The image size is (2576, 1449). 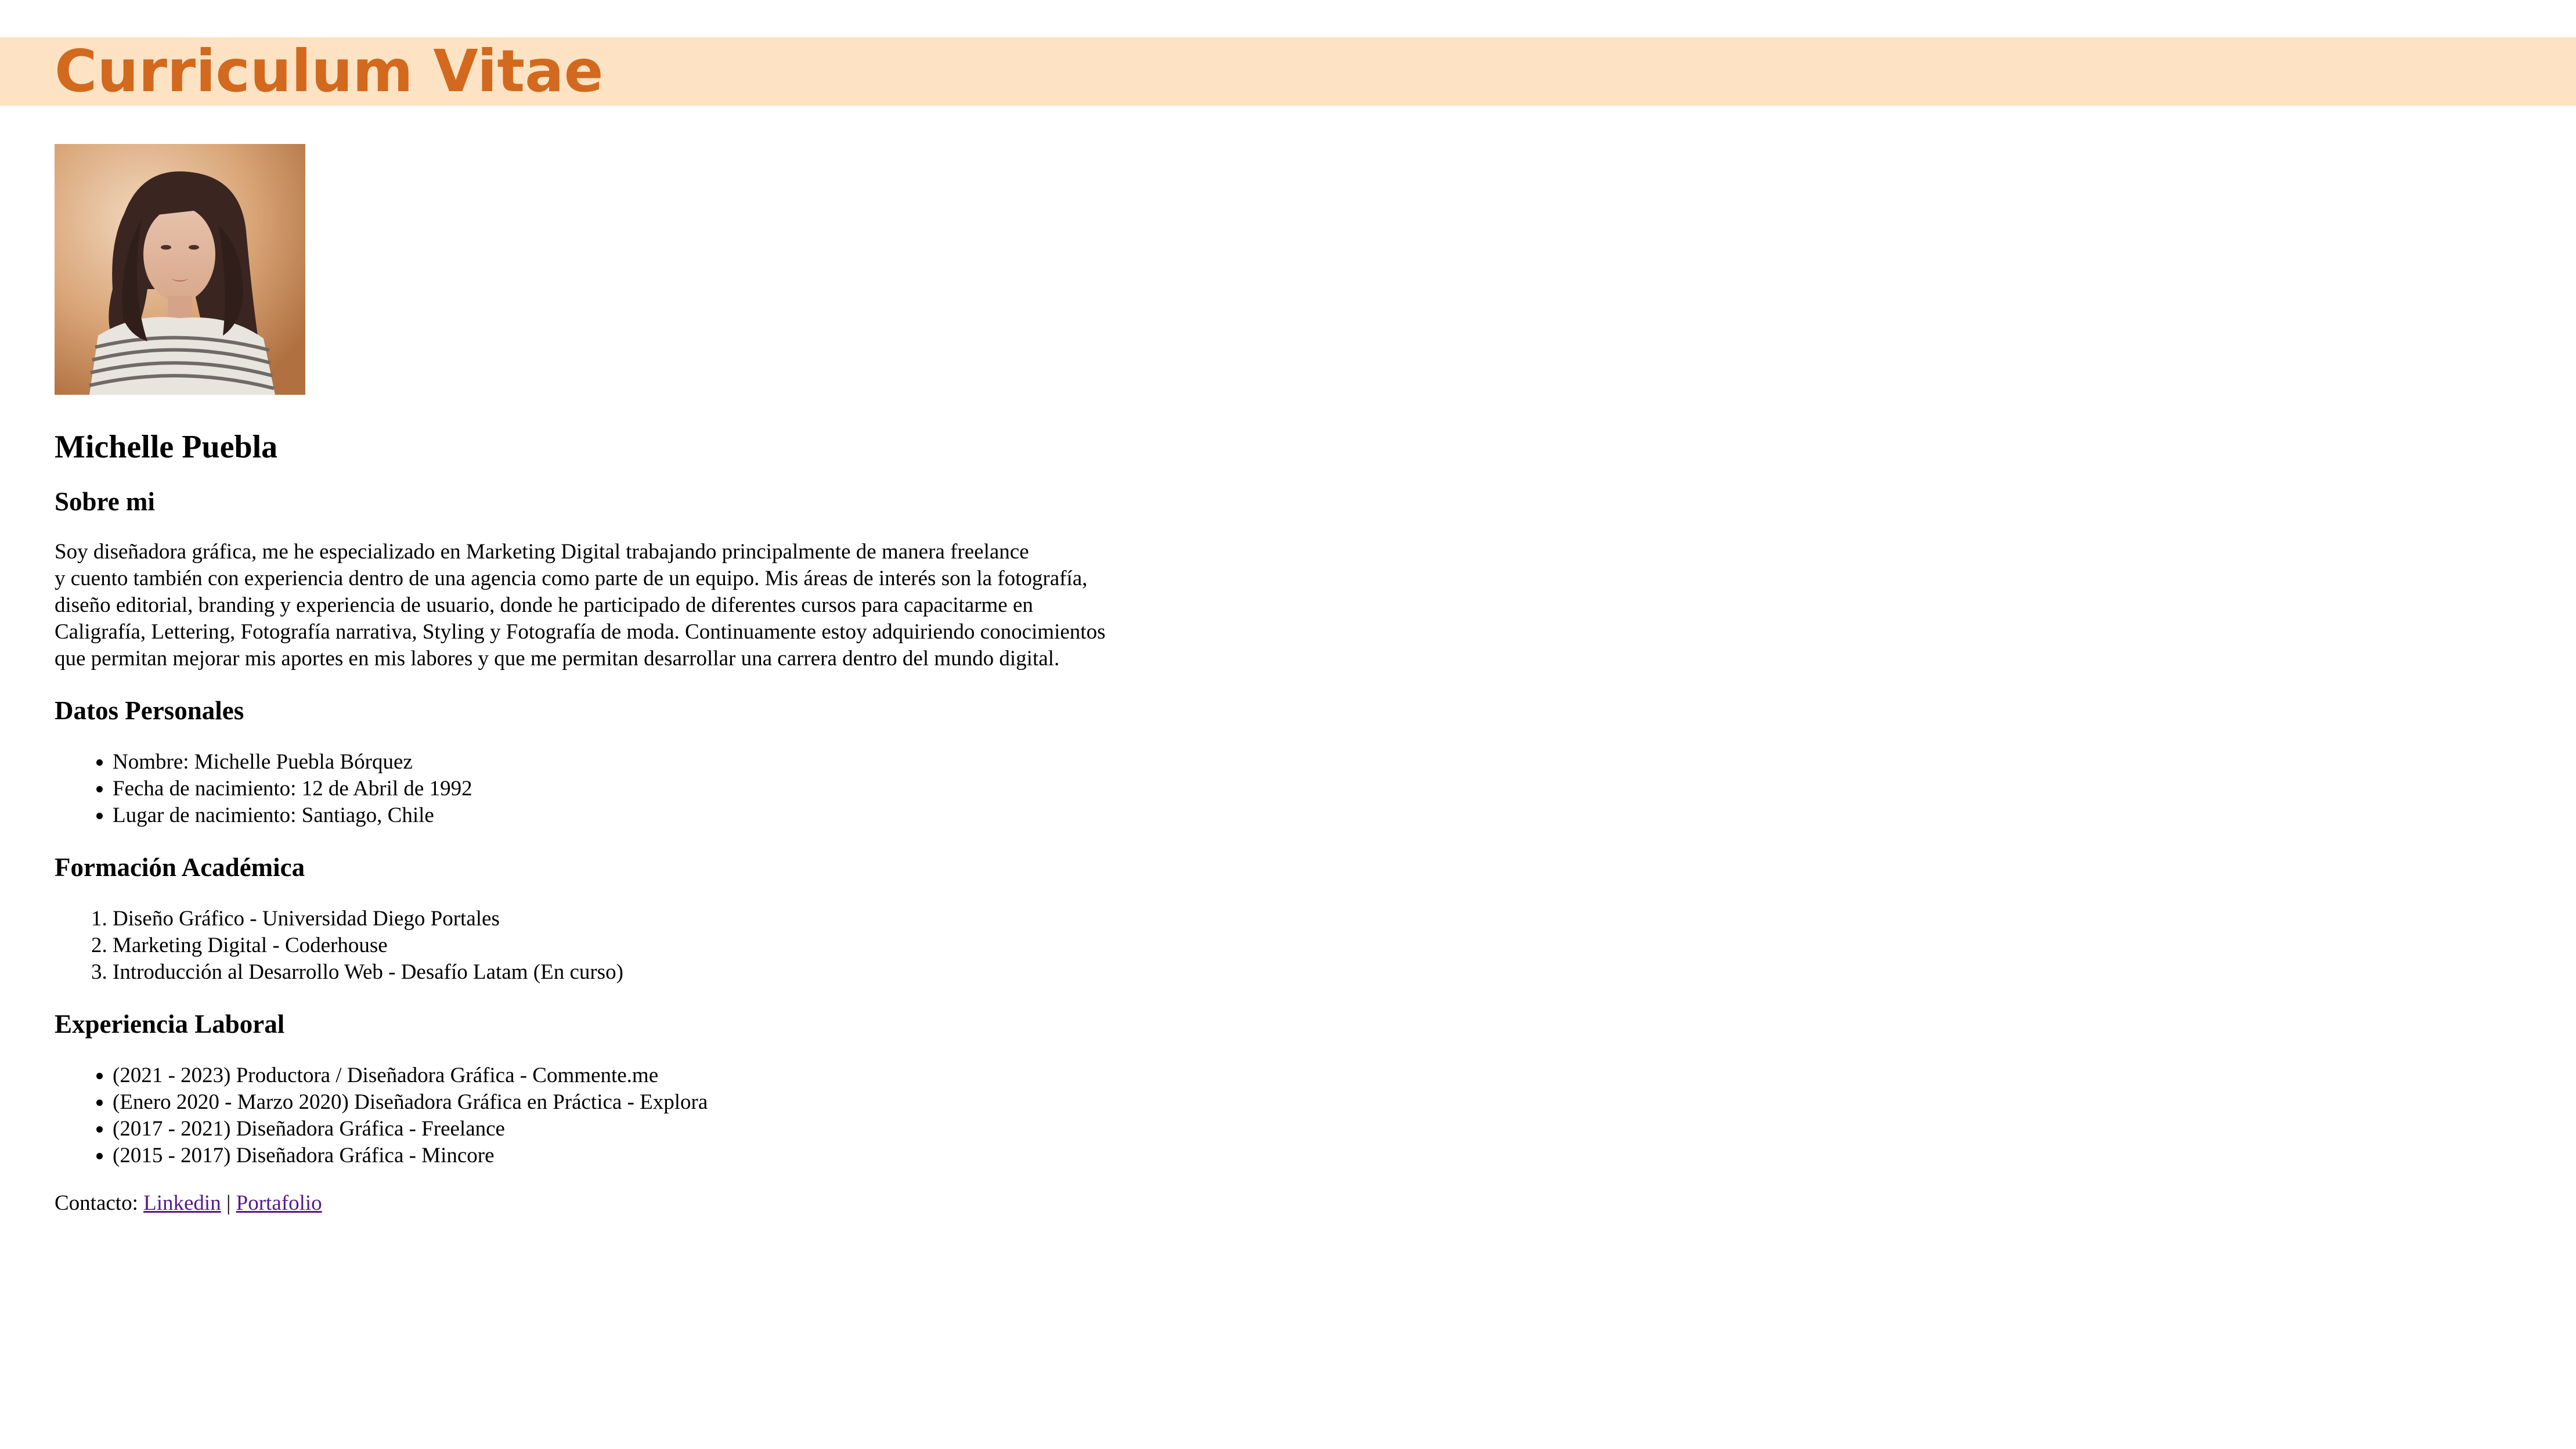 What do you see at coordinates (693, 789) in the screenshot?
I see `list-item: Fecha de nacimiento: 12 de Abril de 1992` at bounding box center [693, 789].